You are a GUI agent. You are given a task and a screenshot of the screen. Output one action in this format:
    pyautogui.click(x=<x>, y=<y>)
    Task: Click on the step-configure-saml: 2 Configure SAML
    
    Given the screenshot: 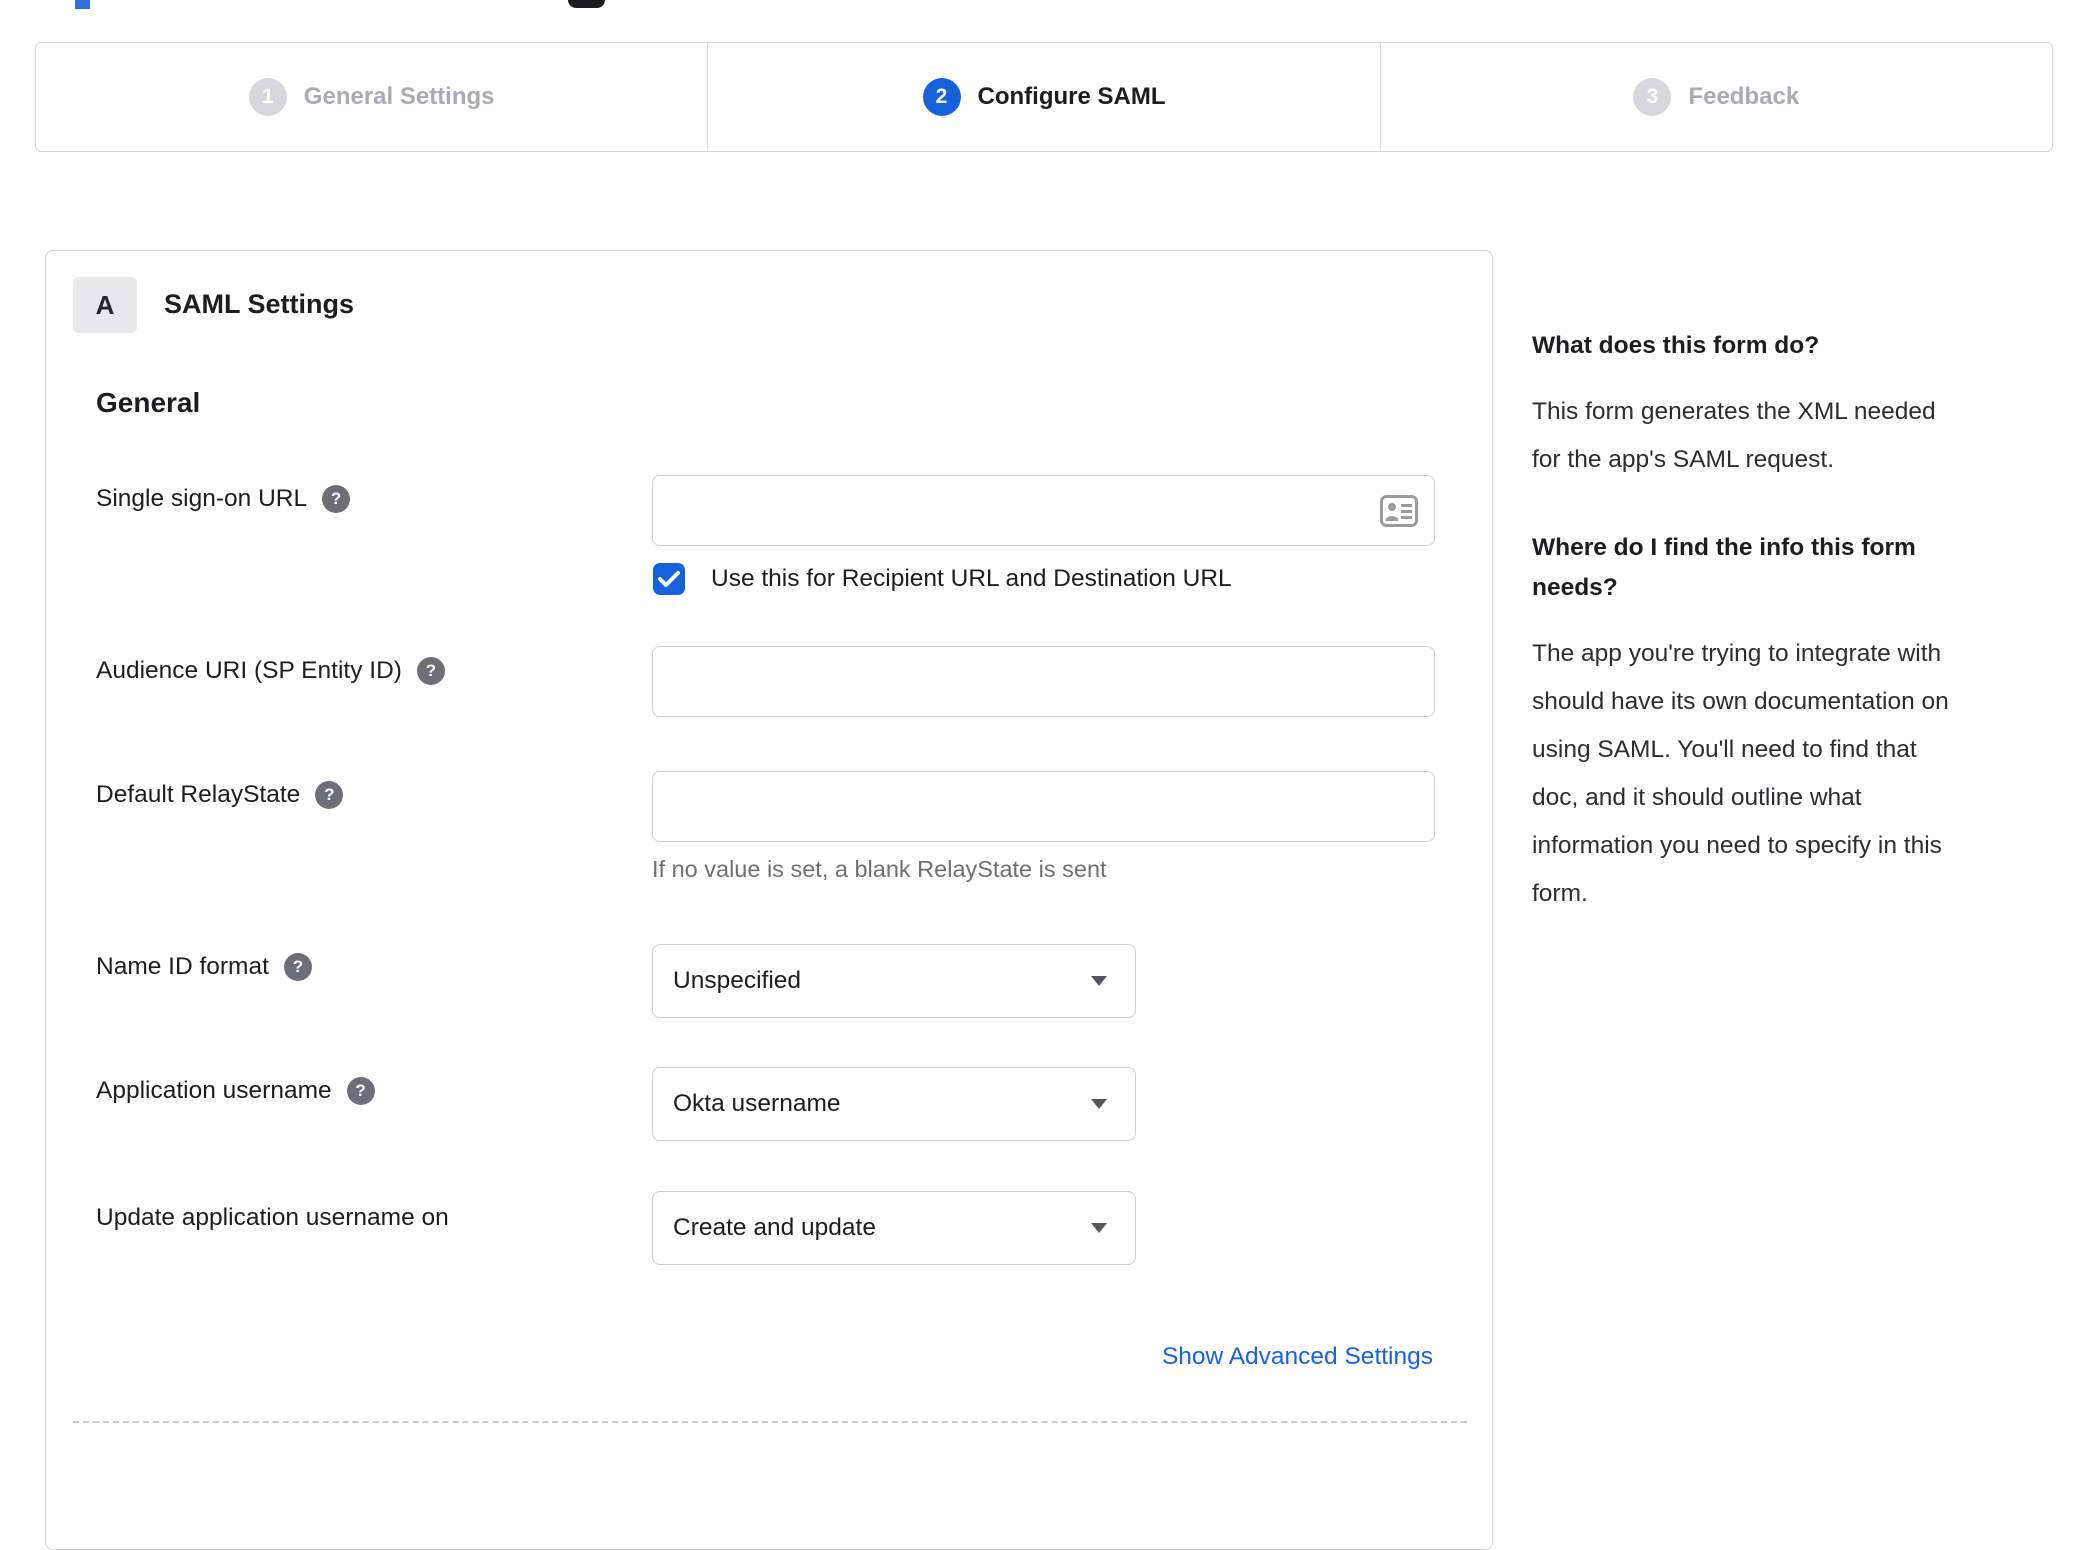 What is the action you would take?
    pyautogui.click(x=1043, y=97)
    